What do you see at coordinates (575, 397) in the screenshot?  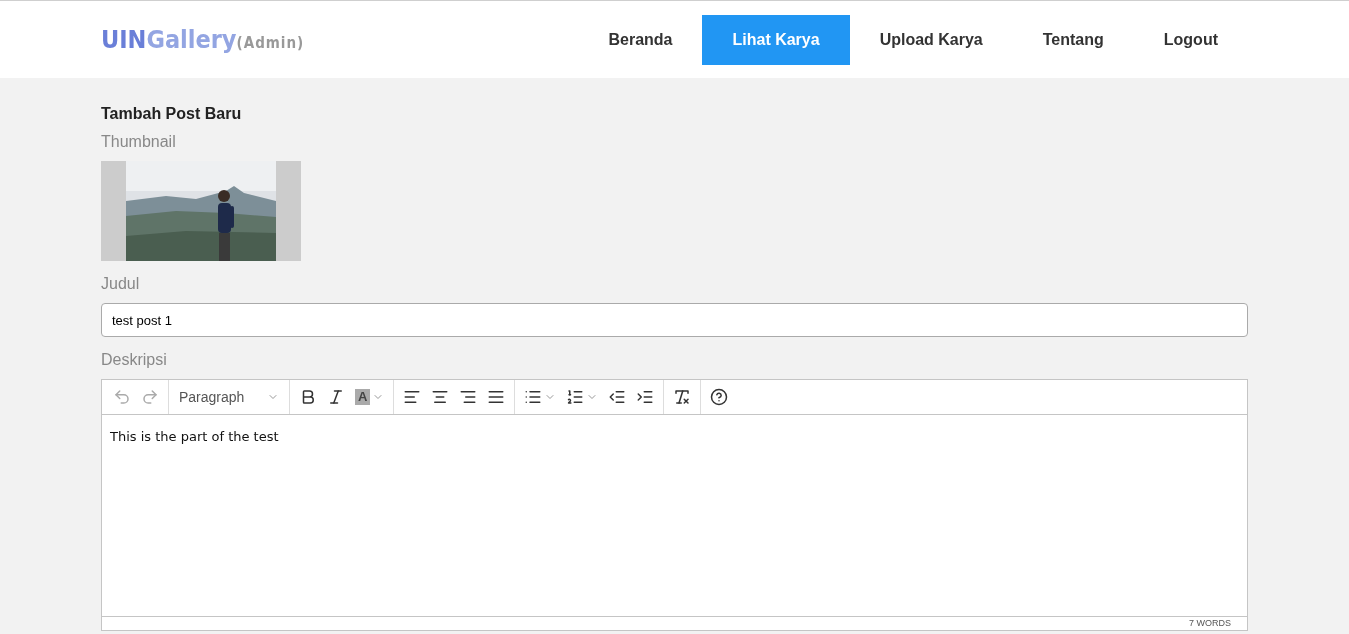 I see `numbered-list-icon` at bounding box center [575, 397].